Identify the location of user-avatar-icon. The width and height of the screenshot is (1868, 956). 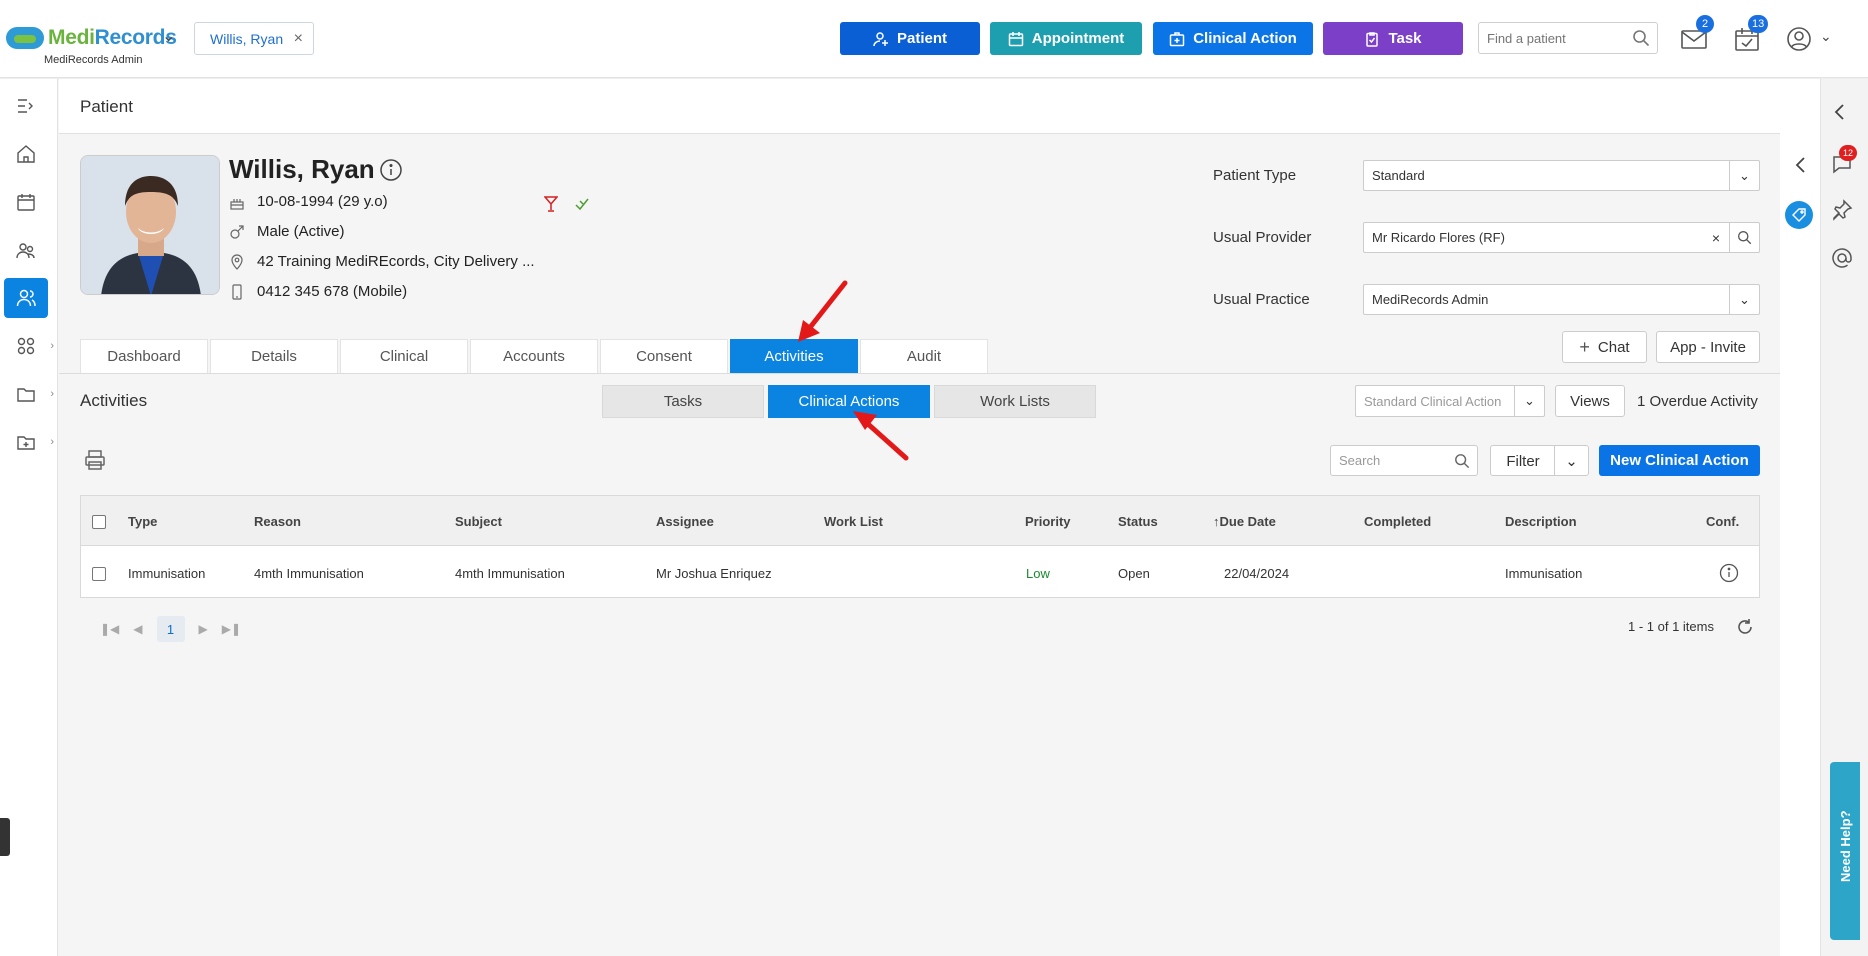
(1799, 39).